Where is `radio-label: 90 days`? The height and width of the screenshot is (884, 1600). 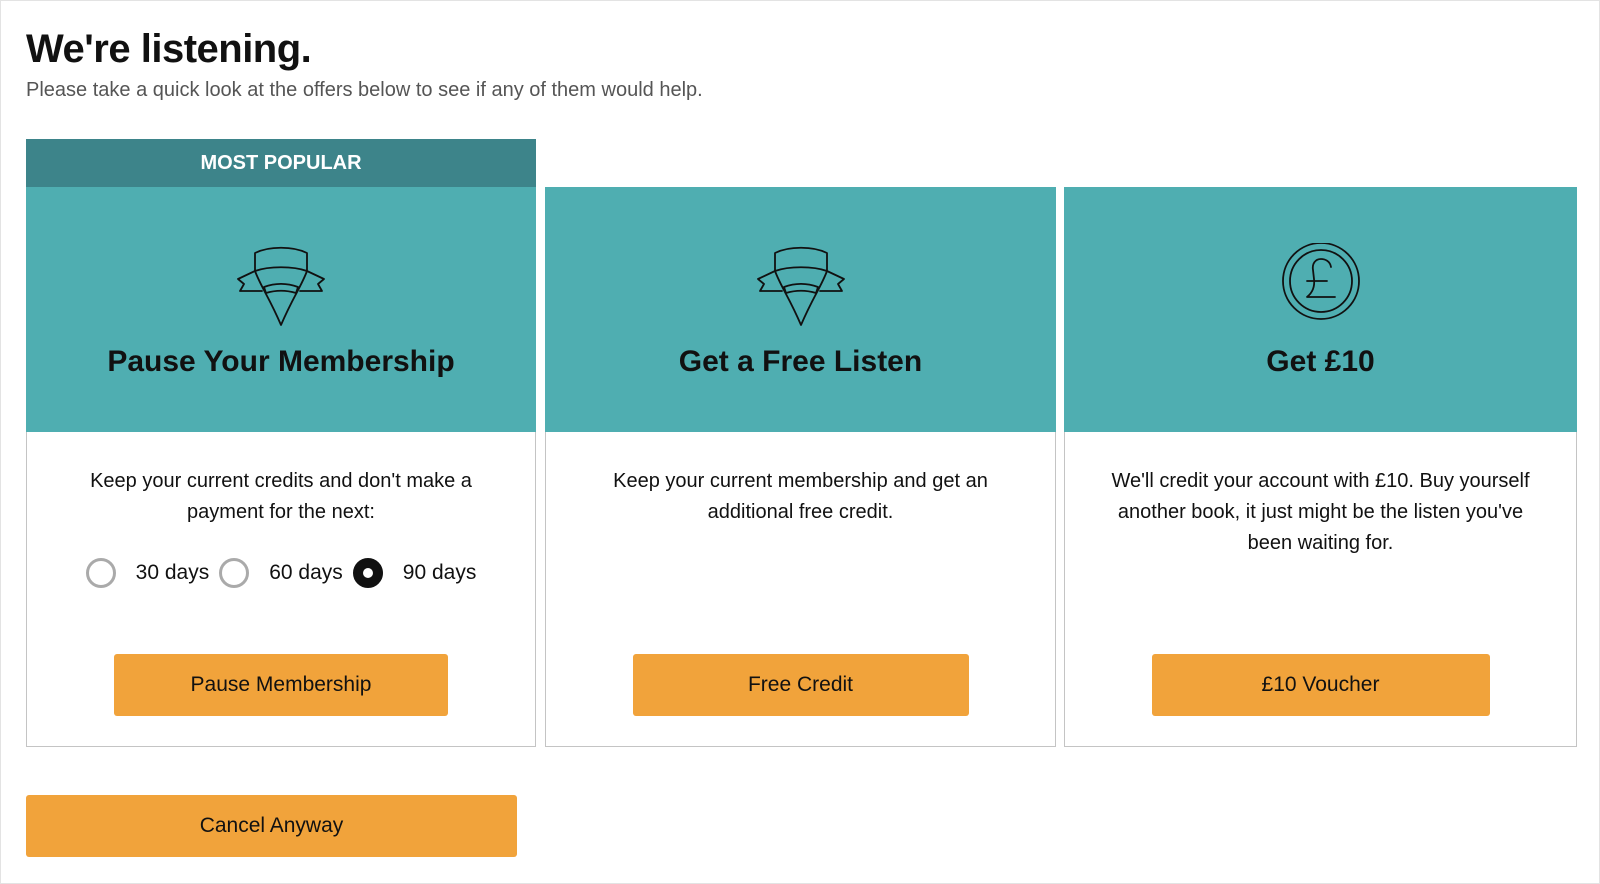
radio-label: 90 days is located at coordinates (439, 572).